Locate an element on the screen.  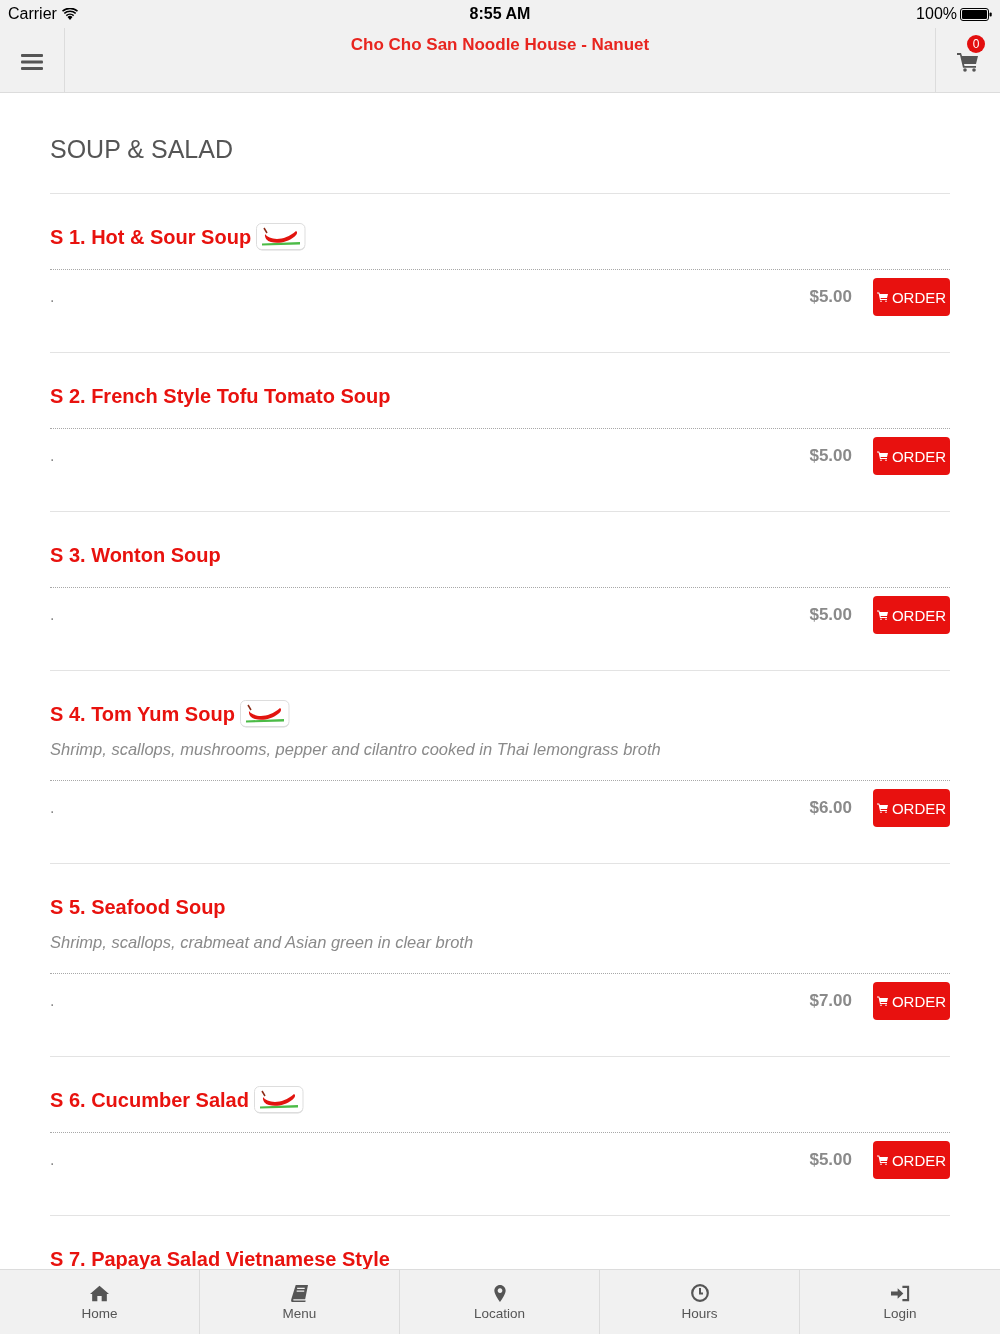
item-title: S 4. Tom Yum Soup is located at coordinates (142, 714).